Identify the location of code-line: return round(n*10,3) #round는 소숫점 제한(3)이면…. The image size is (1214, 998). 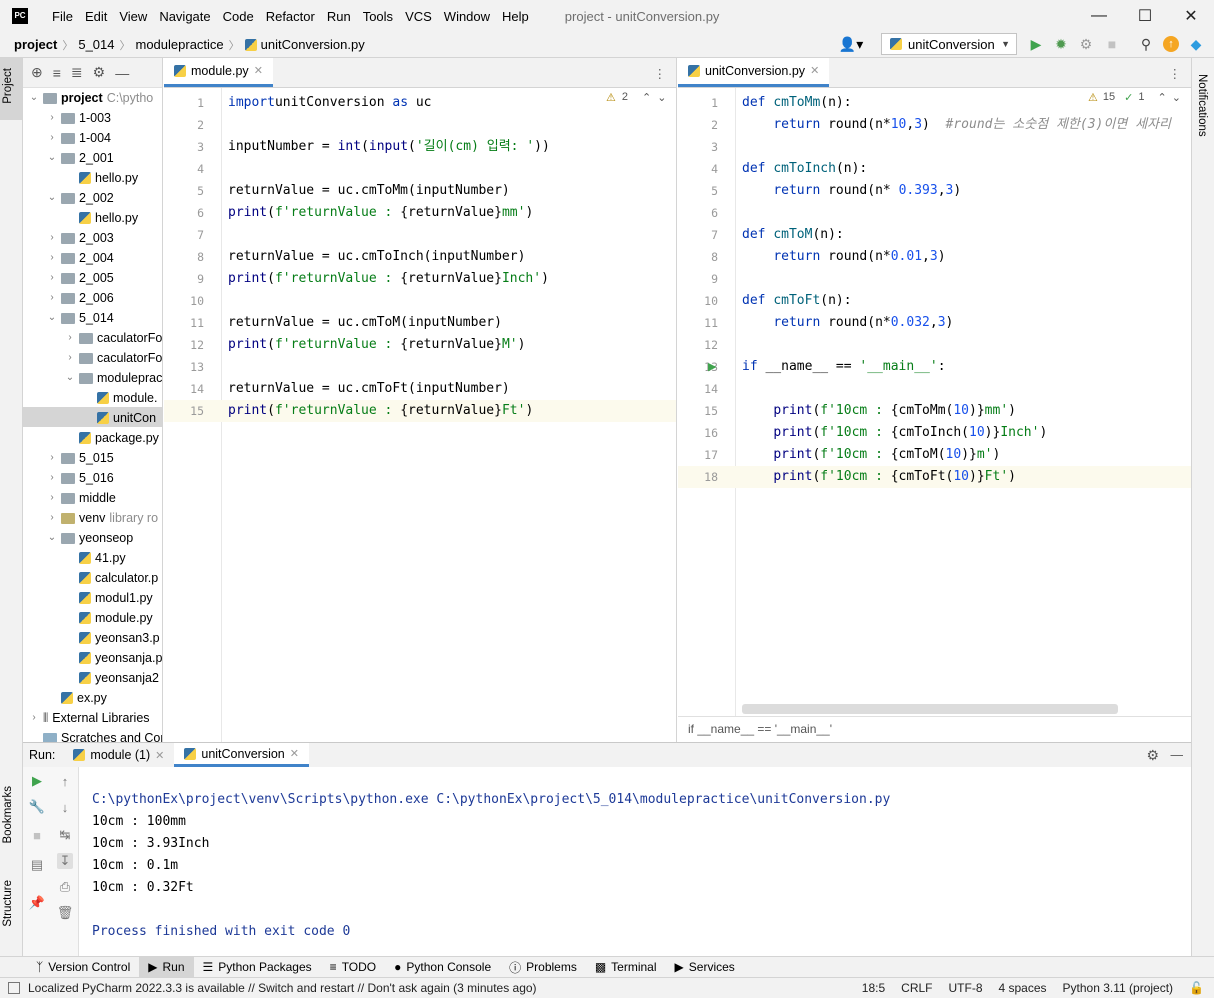
(956, 125).